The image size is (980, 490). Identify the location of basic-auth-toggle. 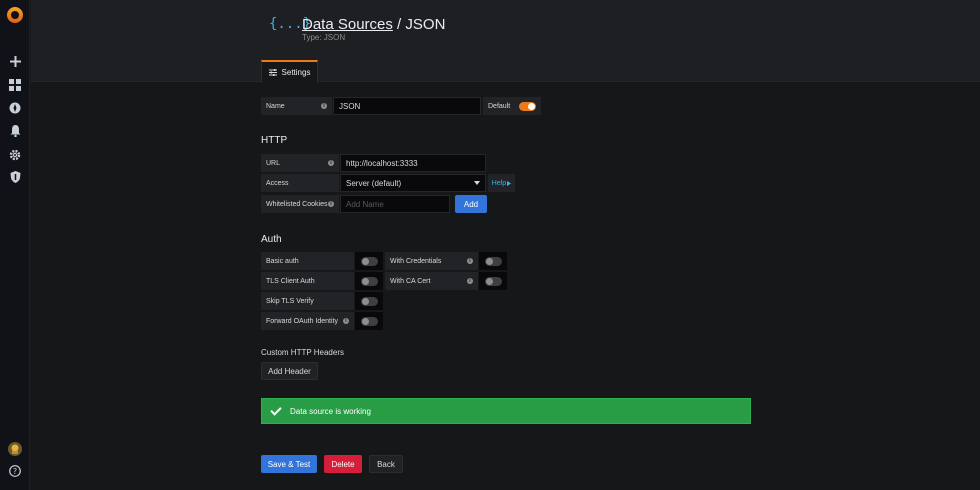
(369, 261).